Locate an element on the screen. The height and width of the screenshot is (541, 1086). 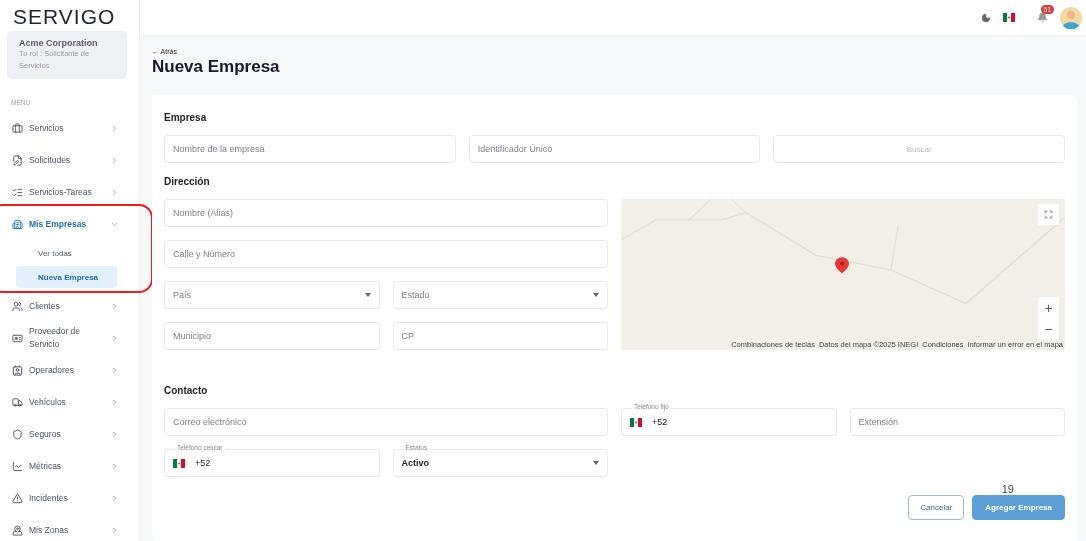
section-title: Contacto is located at coordinates (186, 390).